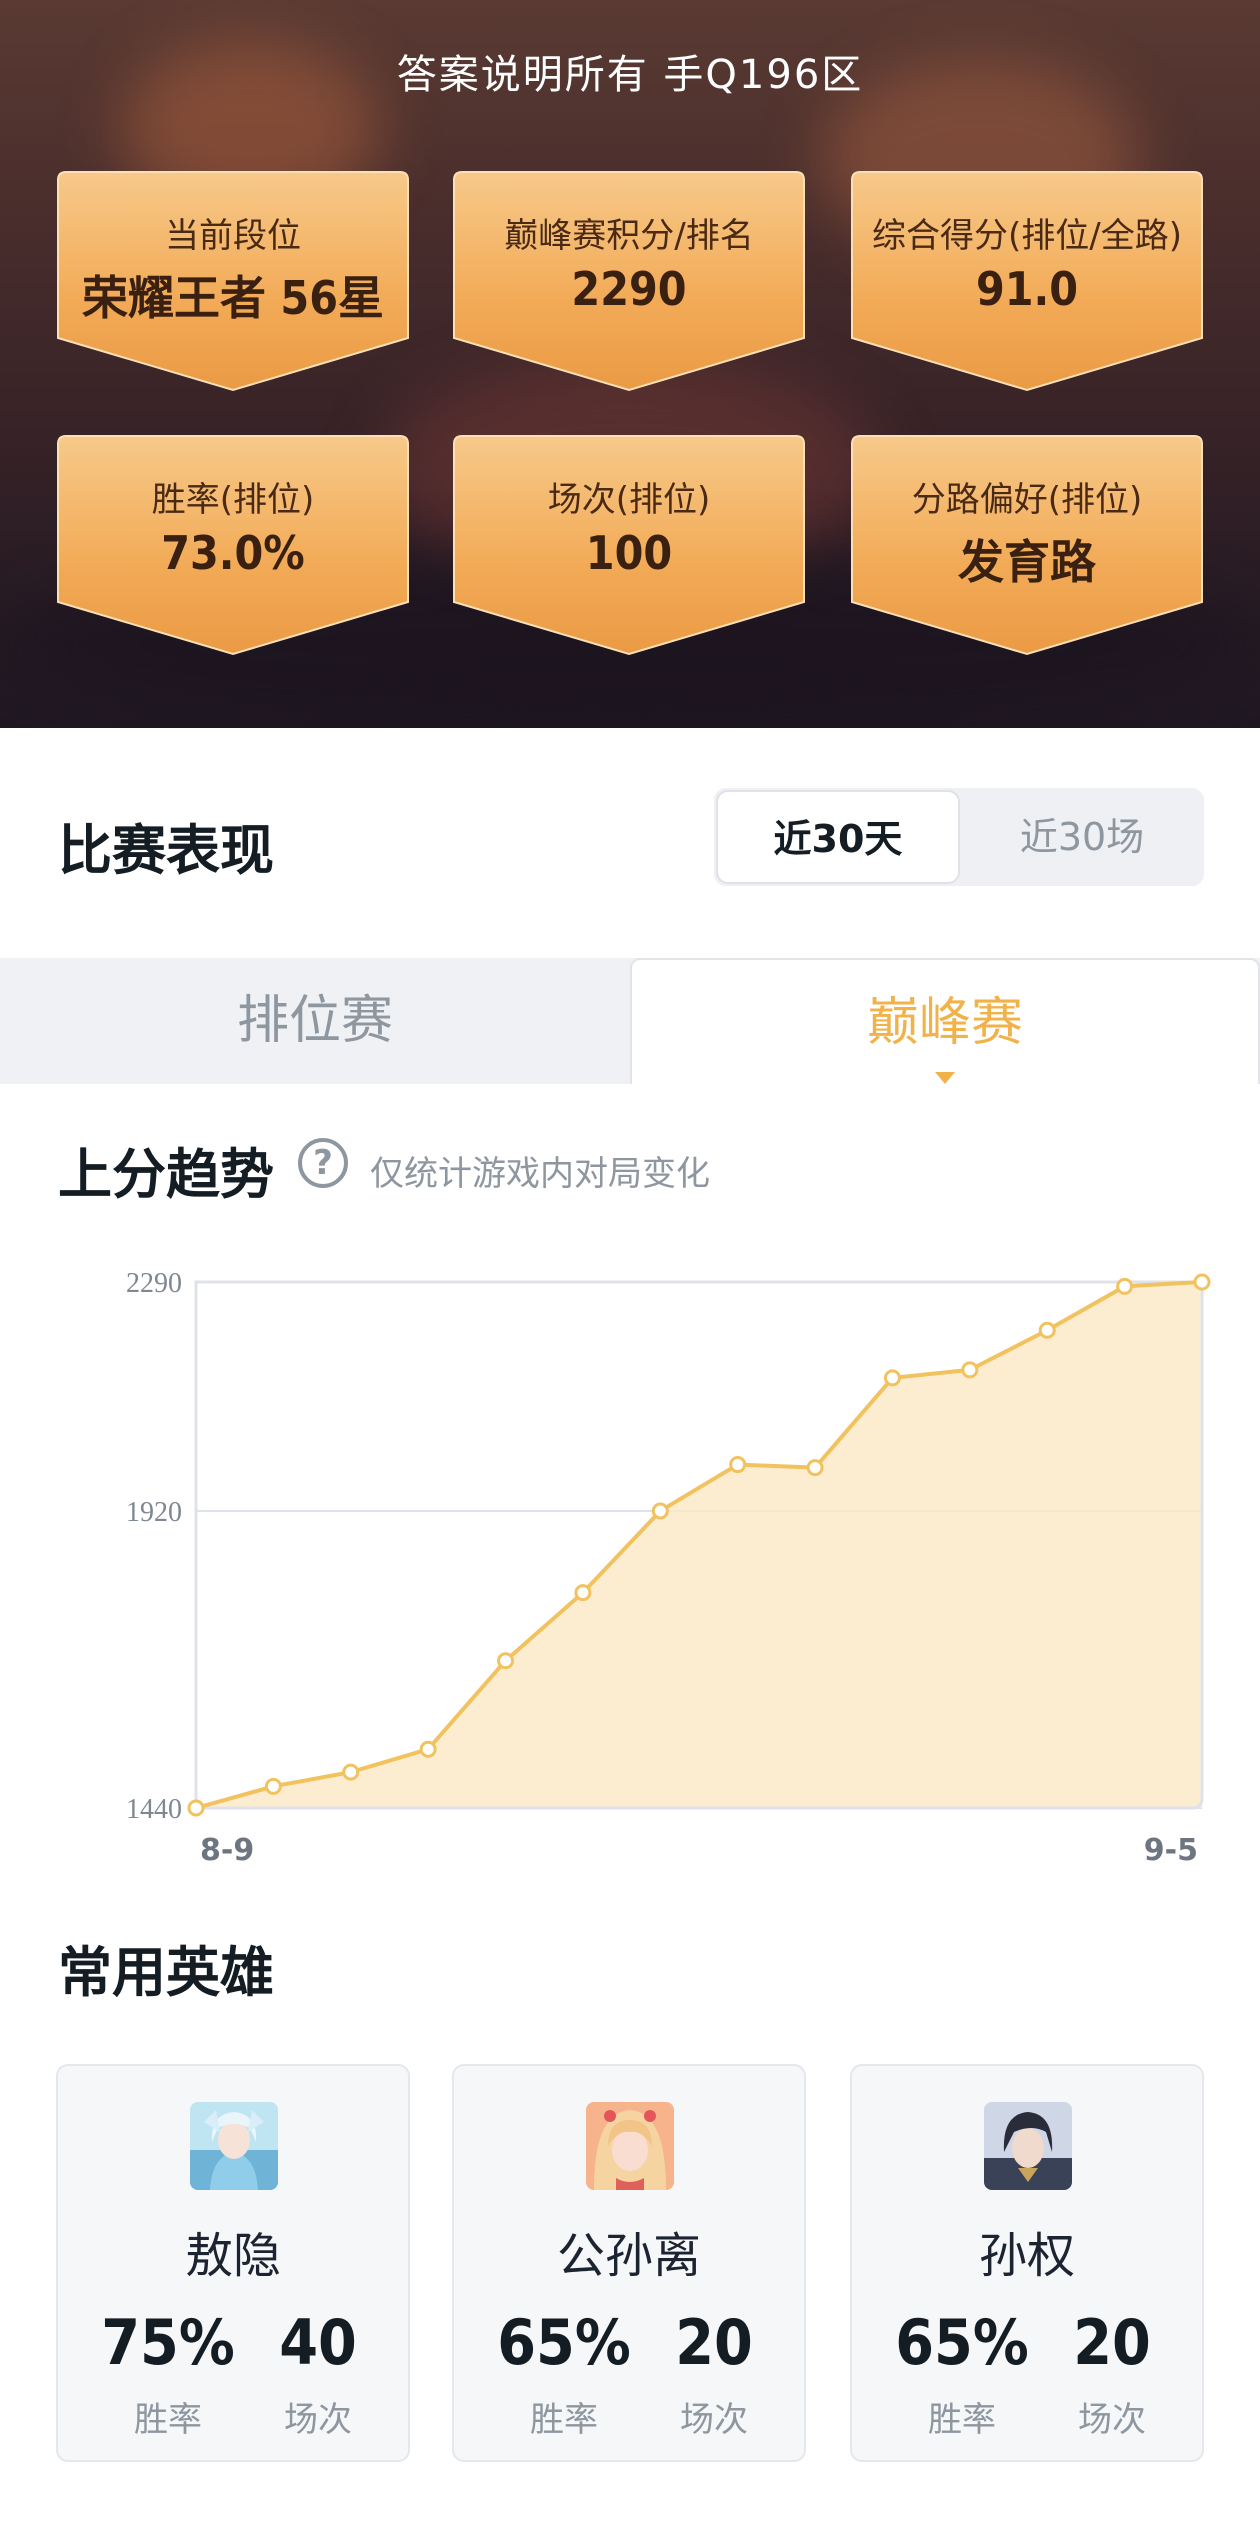 The width and height of the screenshot is (1260, 2541). What do you see at coordinates (154, 1283) in the screenshot?
I see `y-tick-label: 2290` at bounding box center [154, 1283].